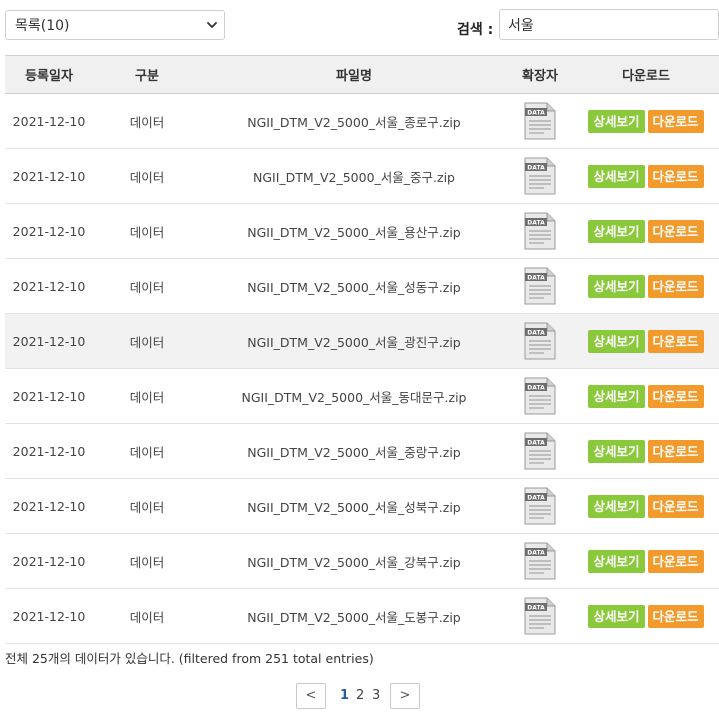 The width and height of the screenshot is (719, 717). I want to click on page-2-link: 2, so click(360, 695).